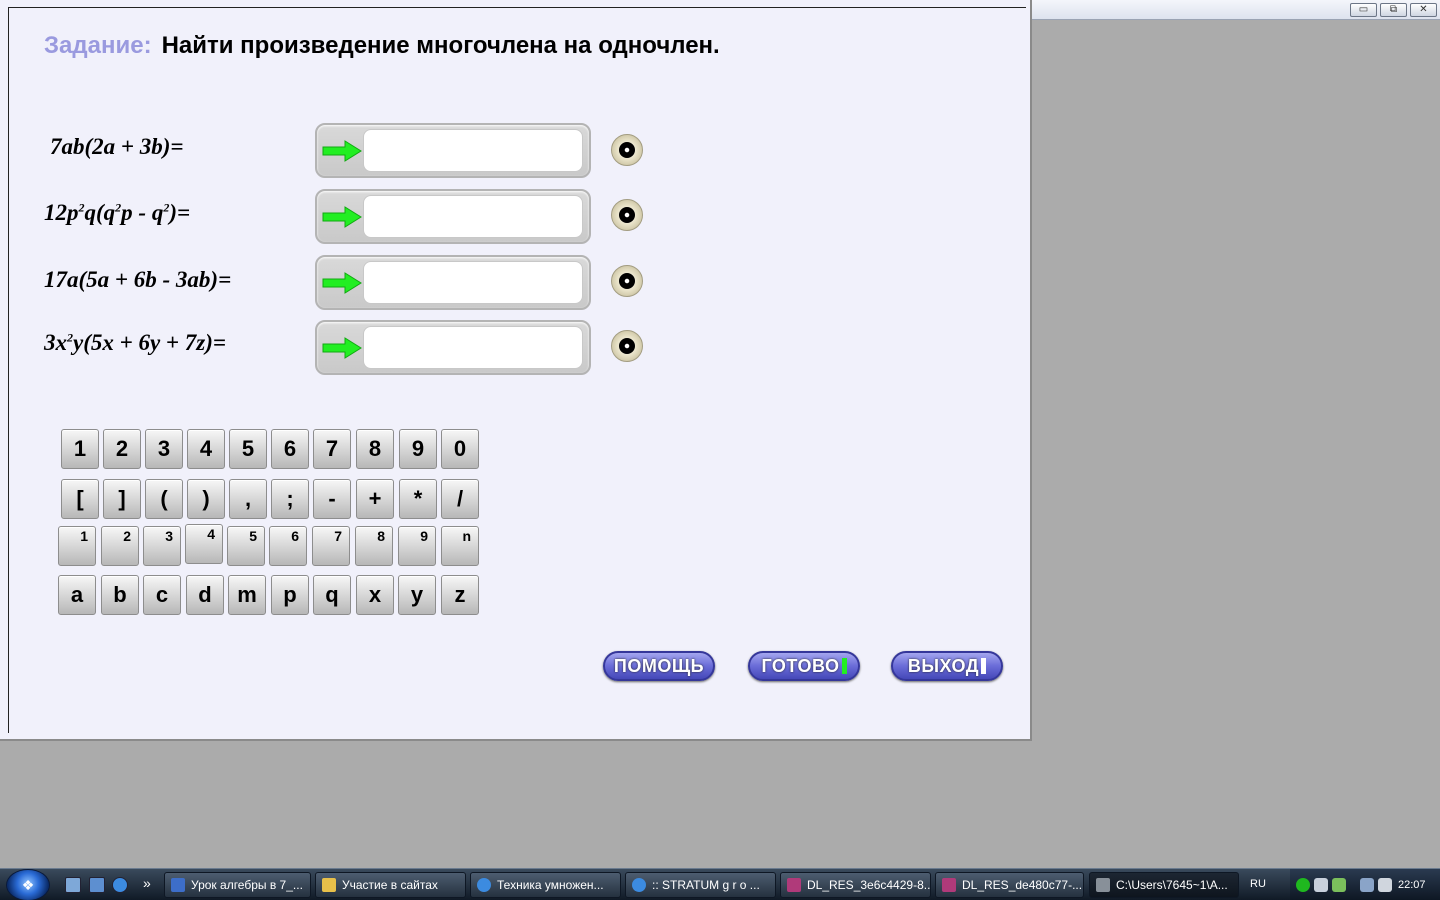 Image resolution: width=1440 pixels, height=900 pixels. What do you see at coordinates (246, 546) in the screenshot?
I see `key-exponent: 5` at bounding box center [246, 546].